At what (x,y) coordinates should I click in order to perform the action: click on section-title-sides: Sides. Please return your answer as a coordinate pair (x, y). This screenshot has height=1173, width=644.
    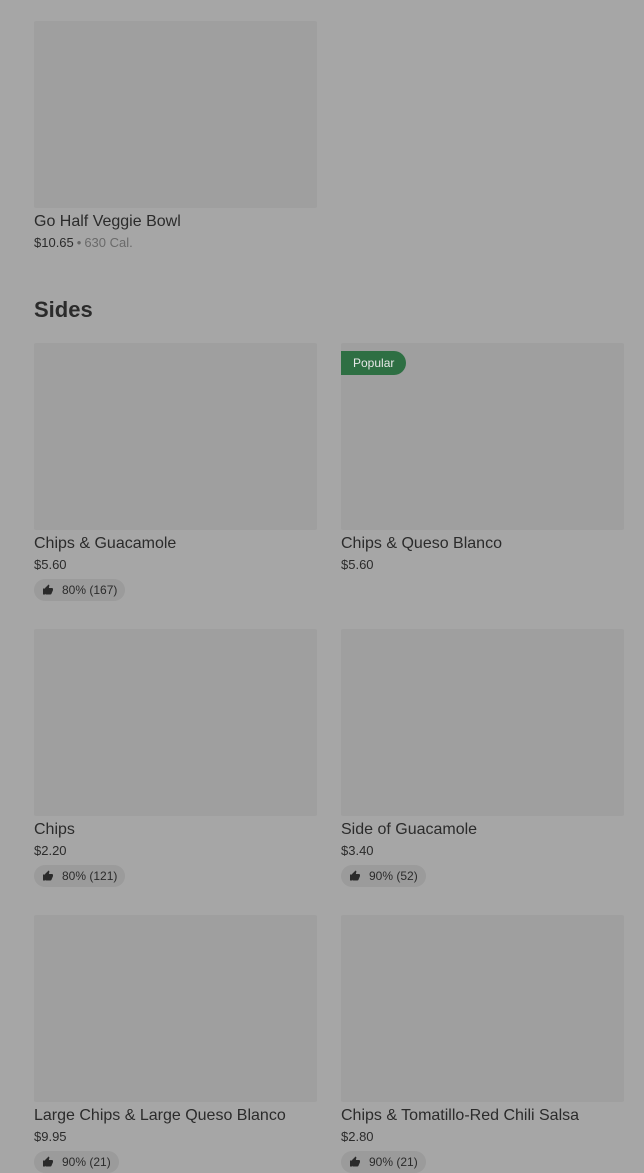
    Looking at the image, I should click on (63, 309).